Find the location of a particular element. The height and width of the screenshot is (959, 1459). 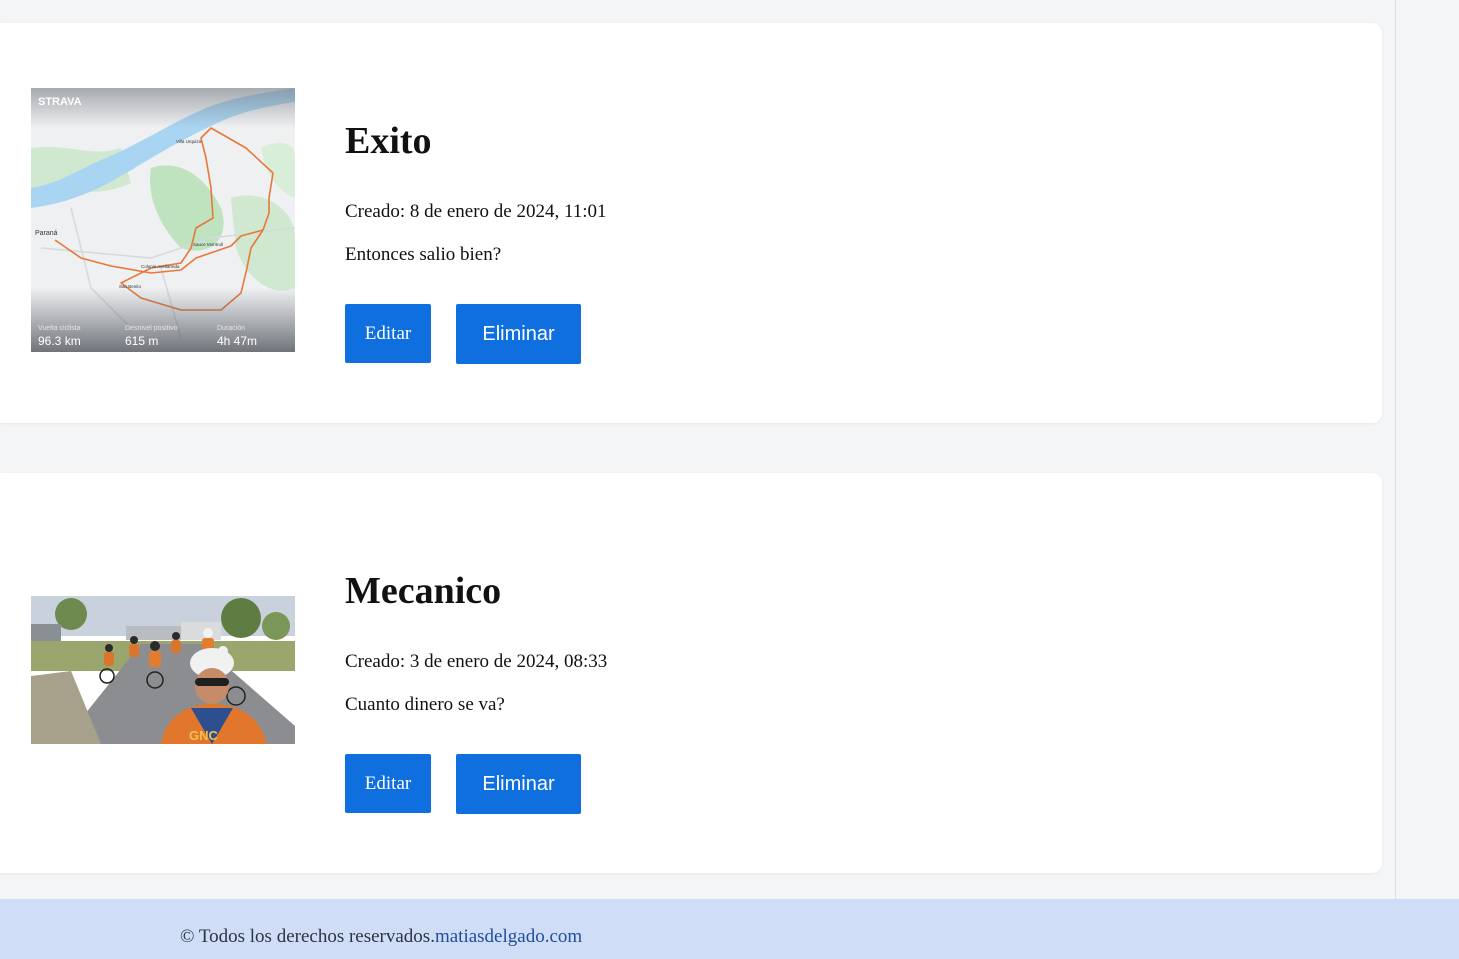

jersey-text: GNC is located at coordinates (204, 735).